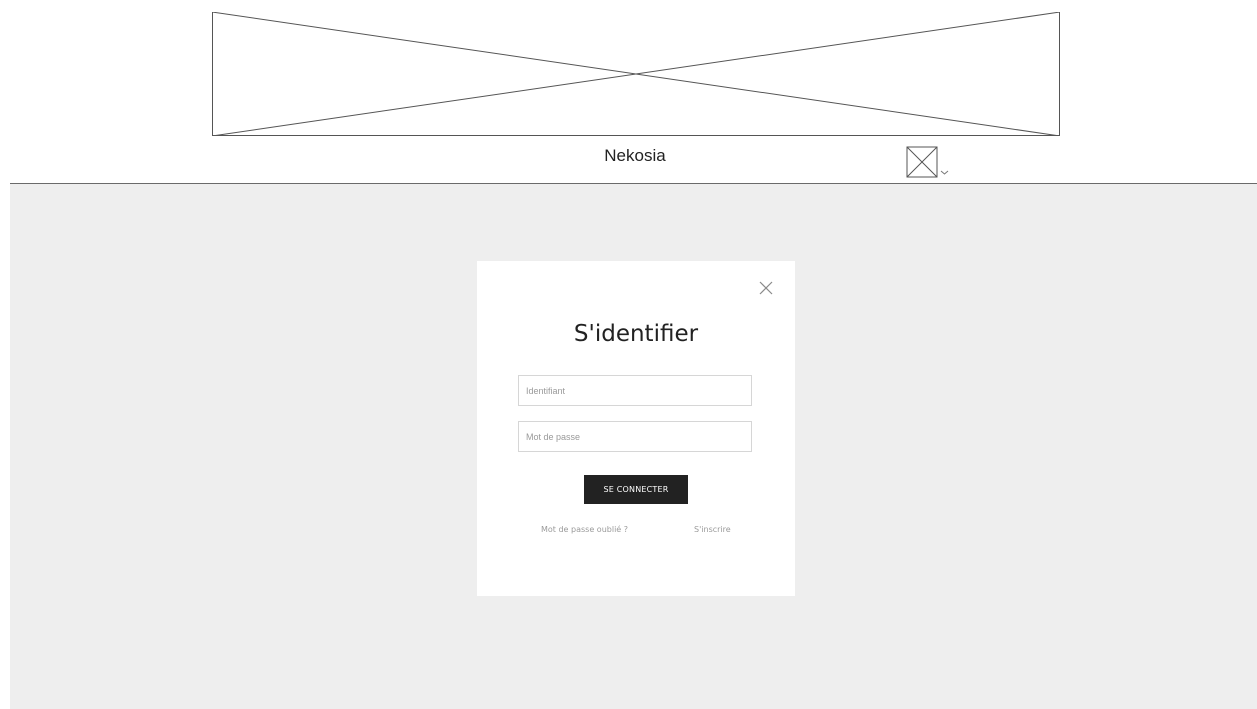 Image resolution: width=1257 pixels, height=709 pixels. Describe the element at coordinates (635, 156) in the screenshot. I see `brand-name: Nekosia` at that location.